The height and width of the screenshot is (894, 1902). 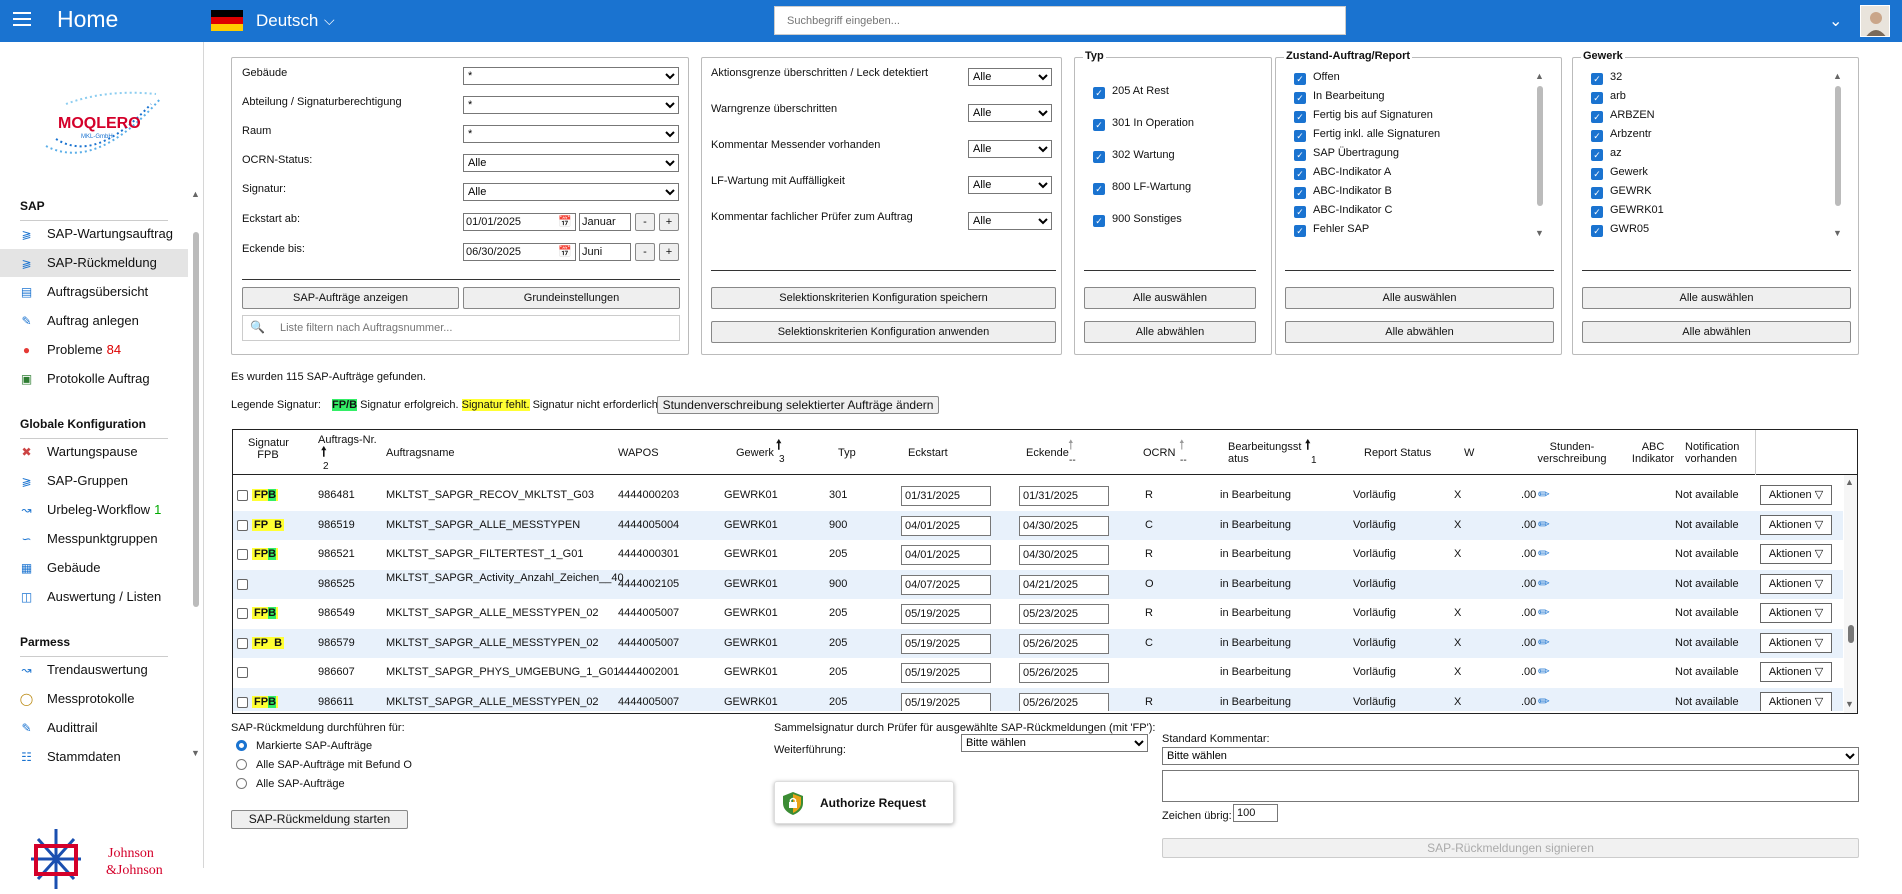 What do you see at coordinates (195, 194) in the screenshot?
I see `sidebar-scroll-up-icon: ▲` at bounding box center [195, 194].